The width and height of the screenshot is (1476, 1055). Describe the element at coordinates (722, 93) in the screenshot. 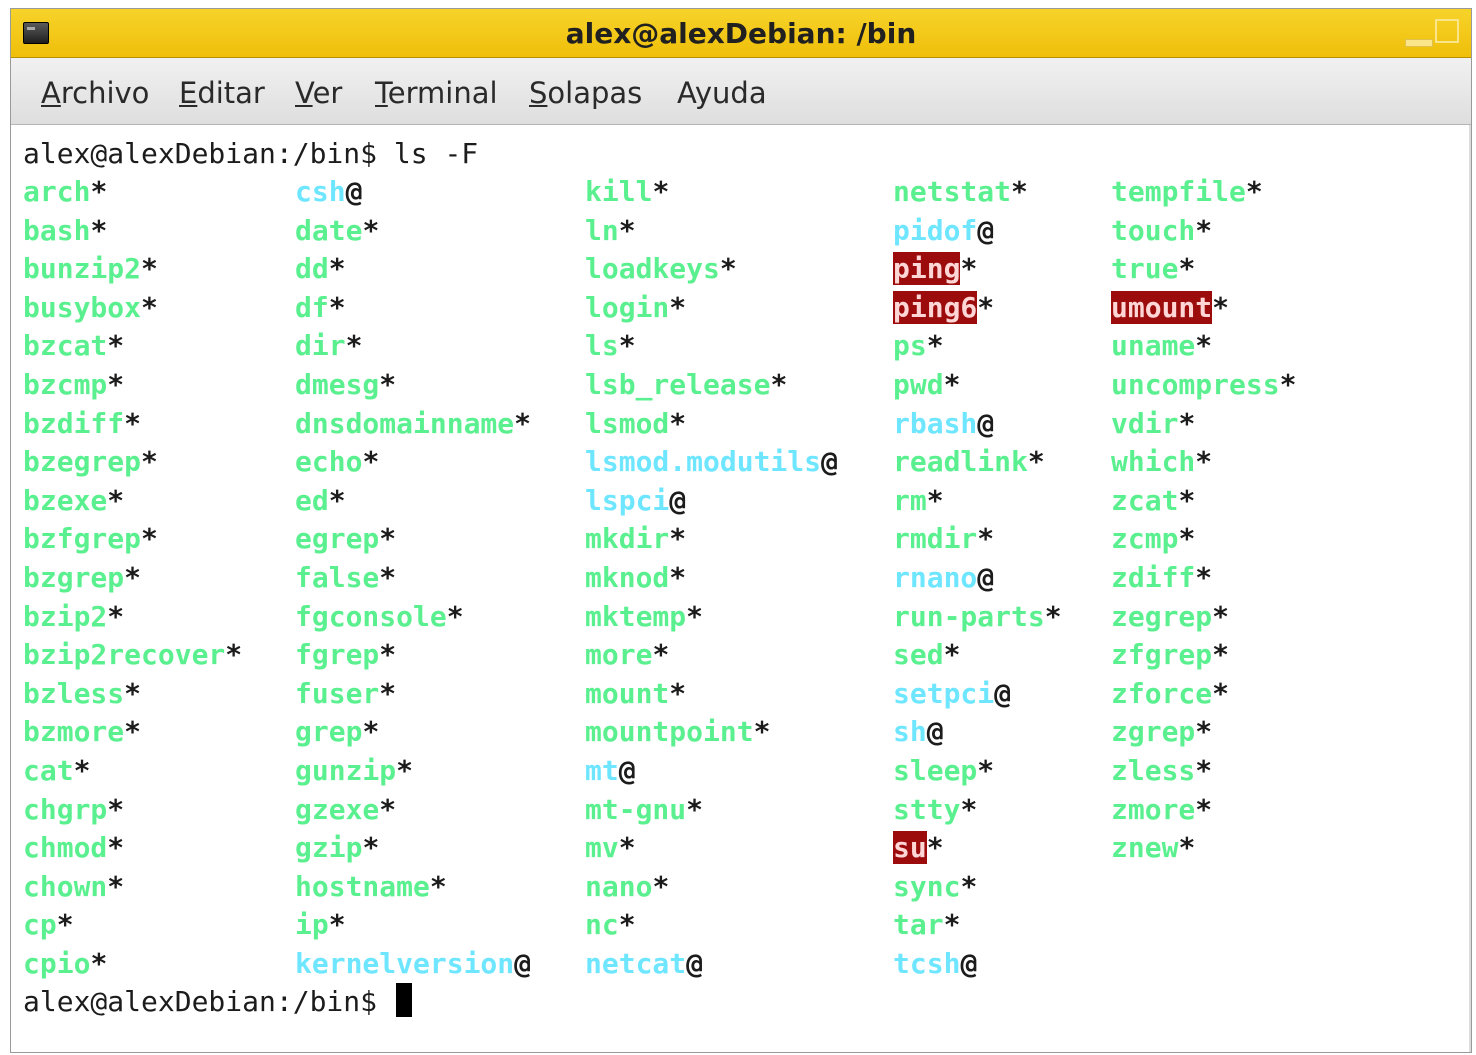

I see `menu-ayuda: Ayuda` at that location.